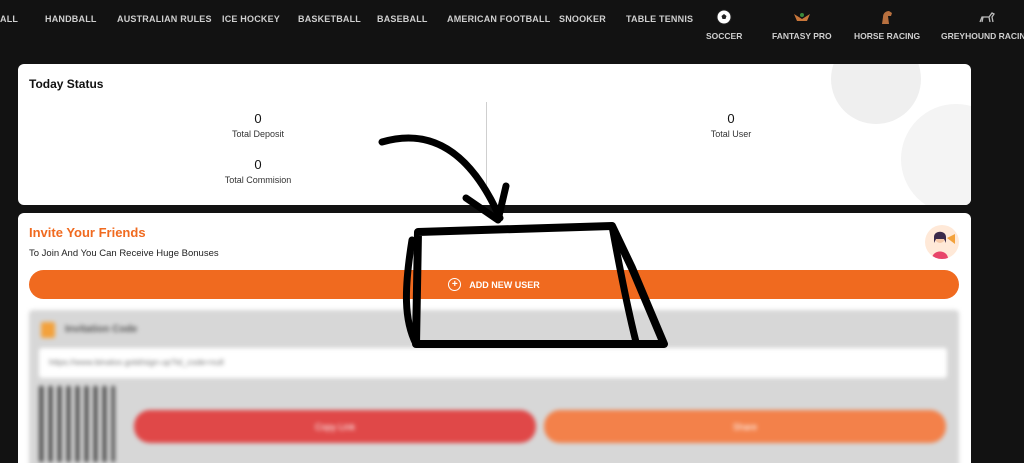 The width and height of the screenshot is (1024, 463). Describe the element at coordinates (582, 19) in the screenshot. I see `nav-item-snooker: SNOOKER` at that location.